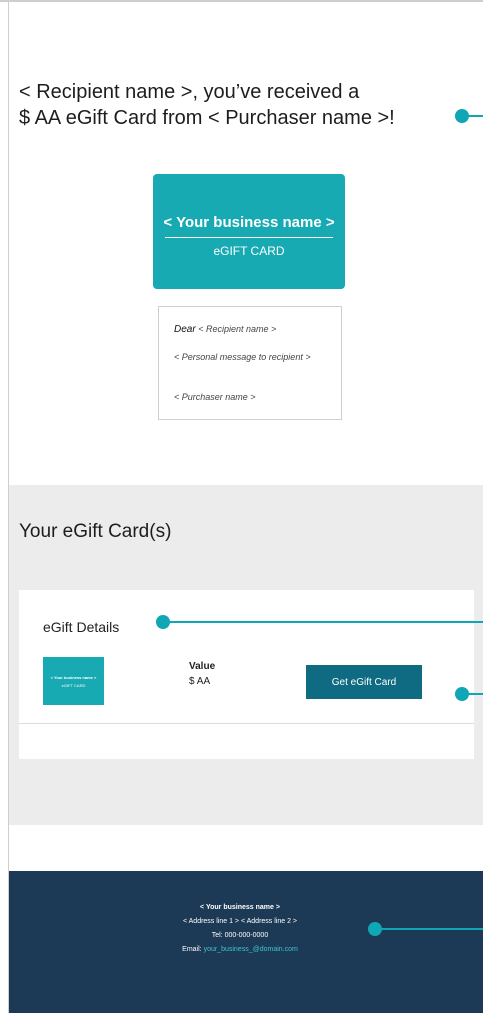 The height and width of the screenshot is (1013, 483). What do you see at coordinates (81, 627) in the screenshot?
I see `details-title: eGift Details` at bounding box center [81, 627].